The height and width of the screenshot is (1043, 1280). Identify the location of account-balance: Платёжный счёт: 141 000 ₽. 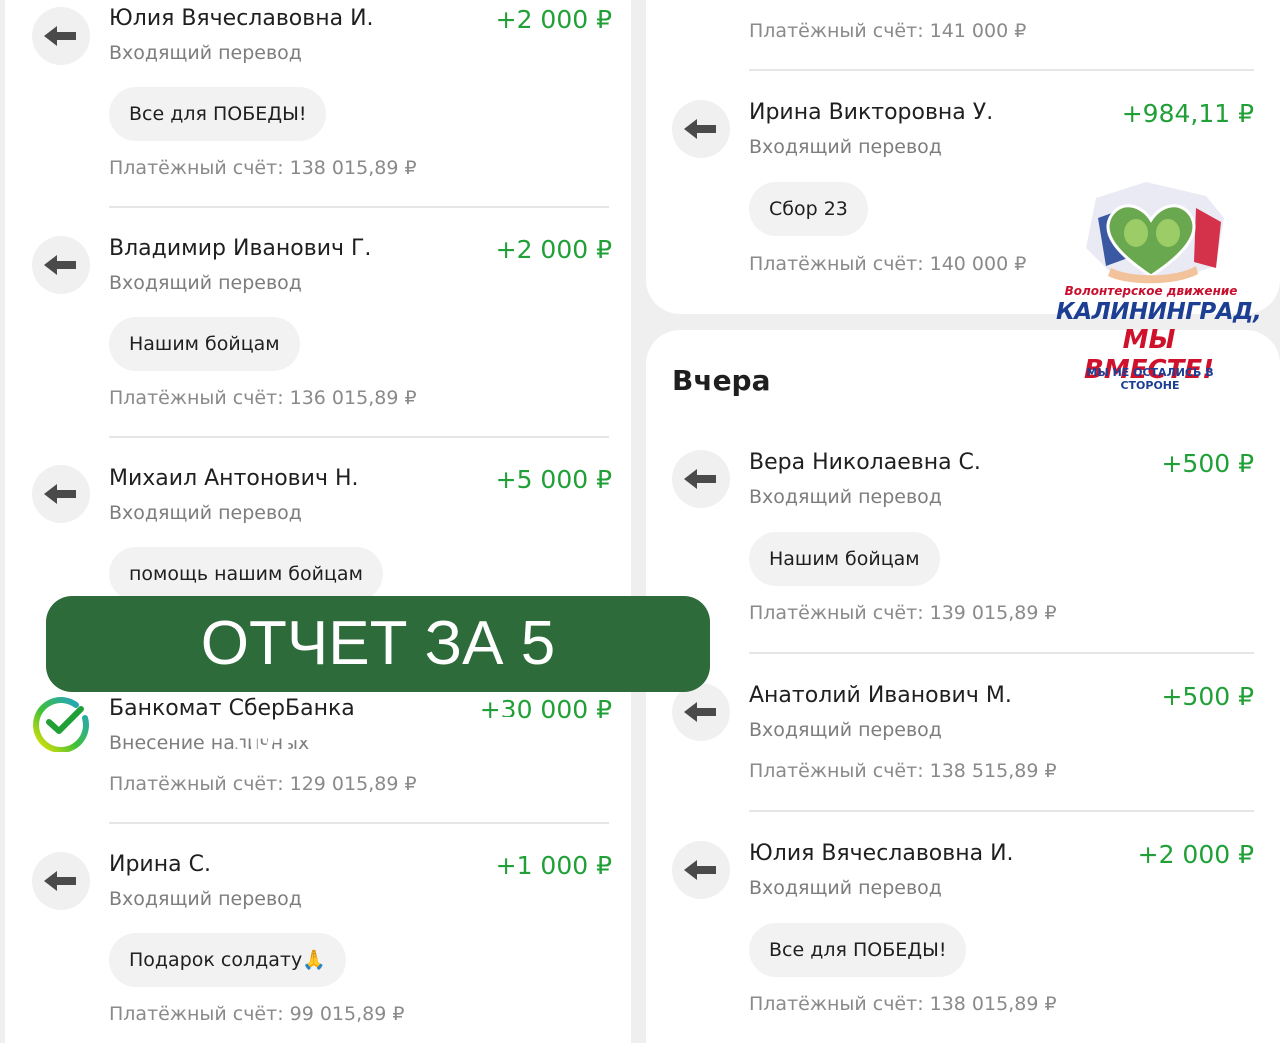
(888, 31).